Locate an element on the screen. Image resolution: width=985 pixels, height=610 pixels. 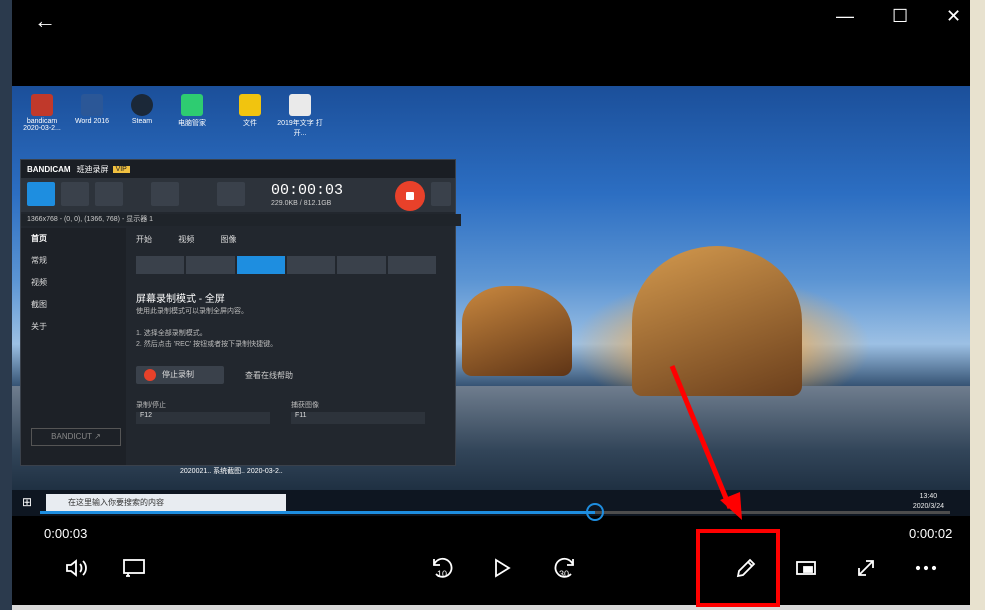
online-help-link: 查看在线帮助 is located at coordinates (269, 375).